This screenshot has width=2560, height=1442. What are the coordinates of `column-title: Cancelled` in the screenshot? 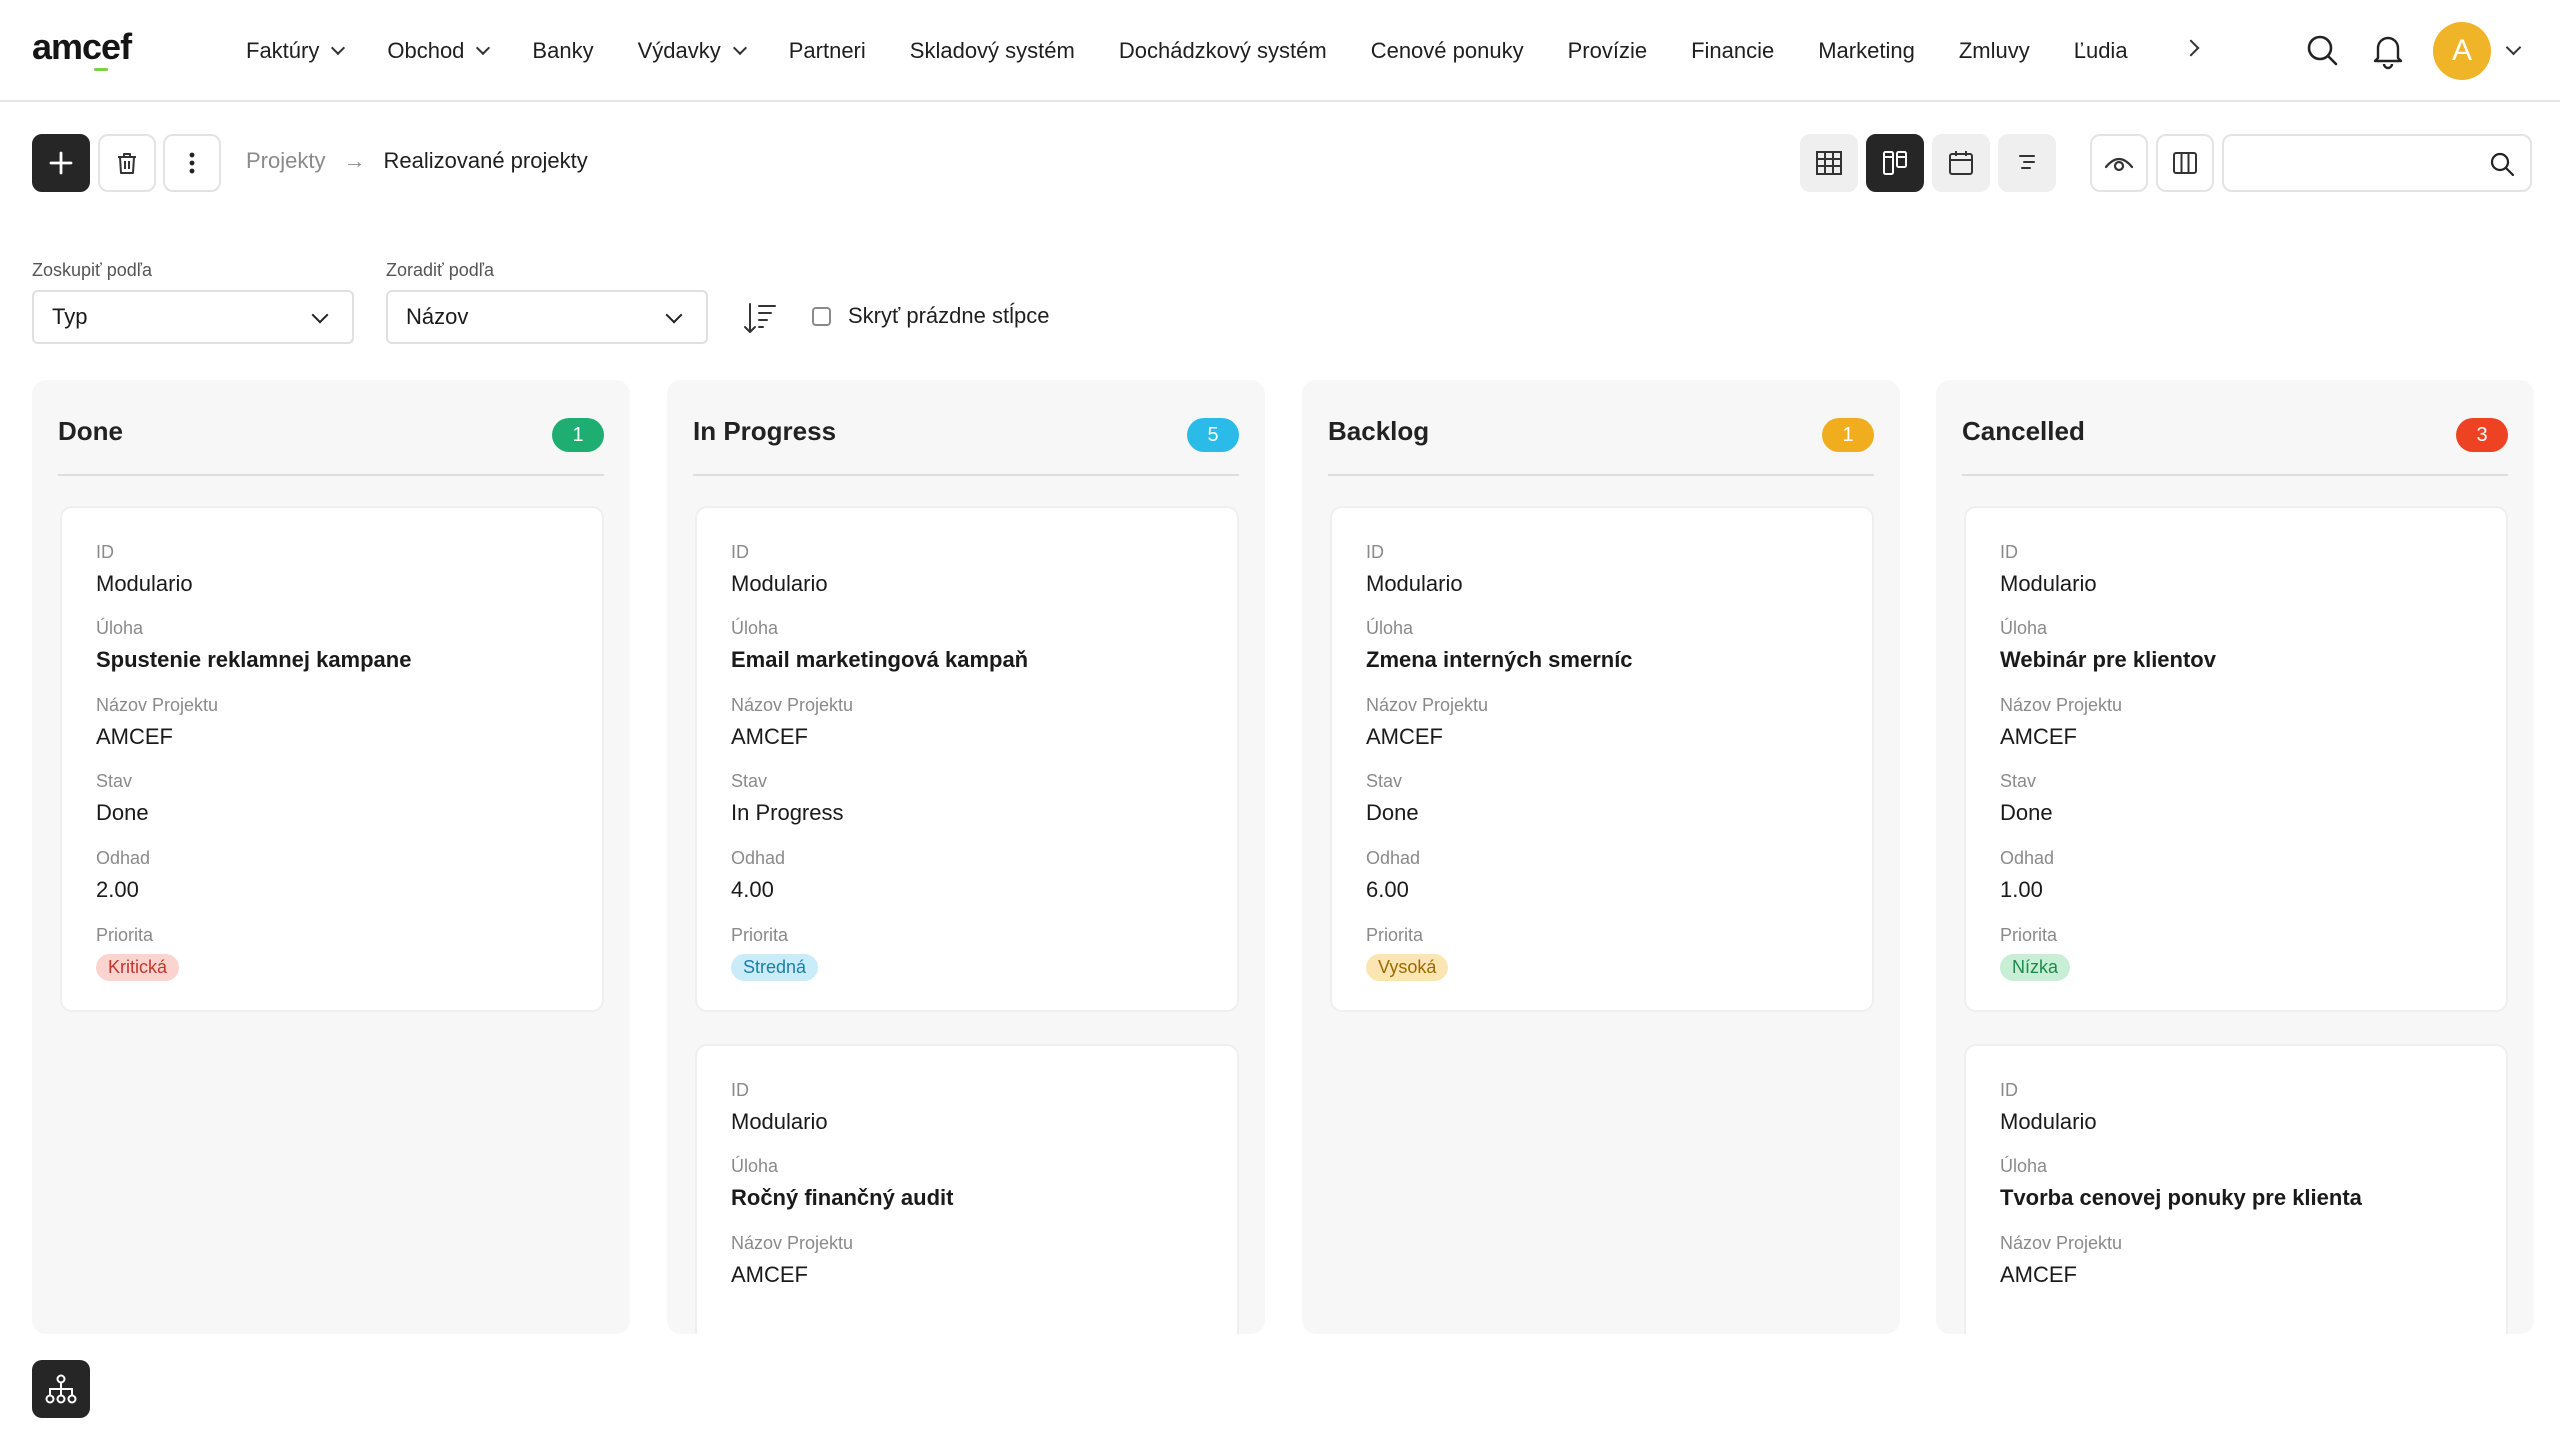 It's located at (2023, 431).